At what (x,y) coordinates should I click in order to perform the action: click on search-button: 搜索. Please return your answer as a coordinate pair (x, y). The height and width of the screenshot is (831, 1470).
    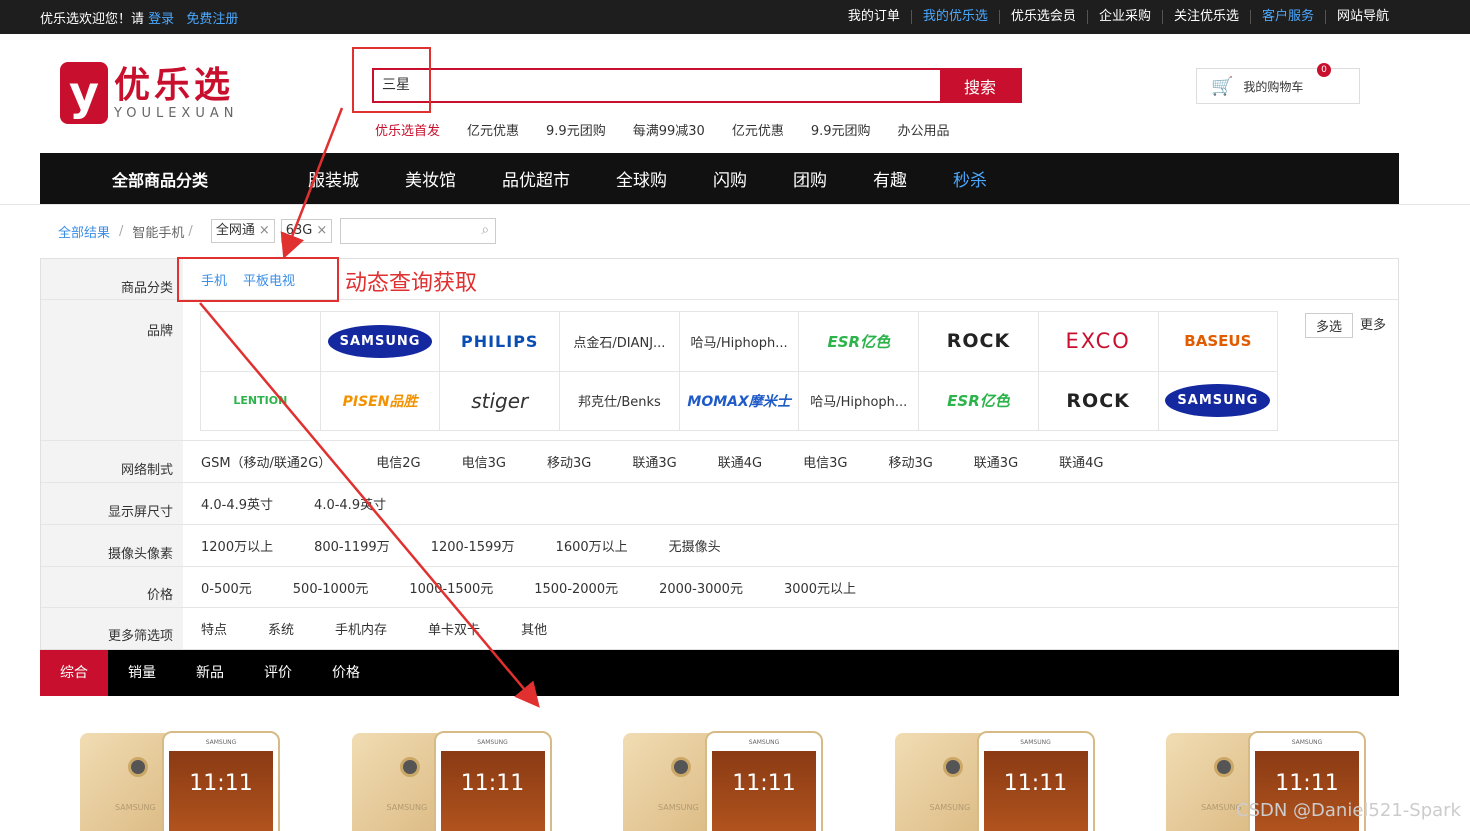
    Looking at the image, I should click on (980, 85).